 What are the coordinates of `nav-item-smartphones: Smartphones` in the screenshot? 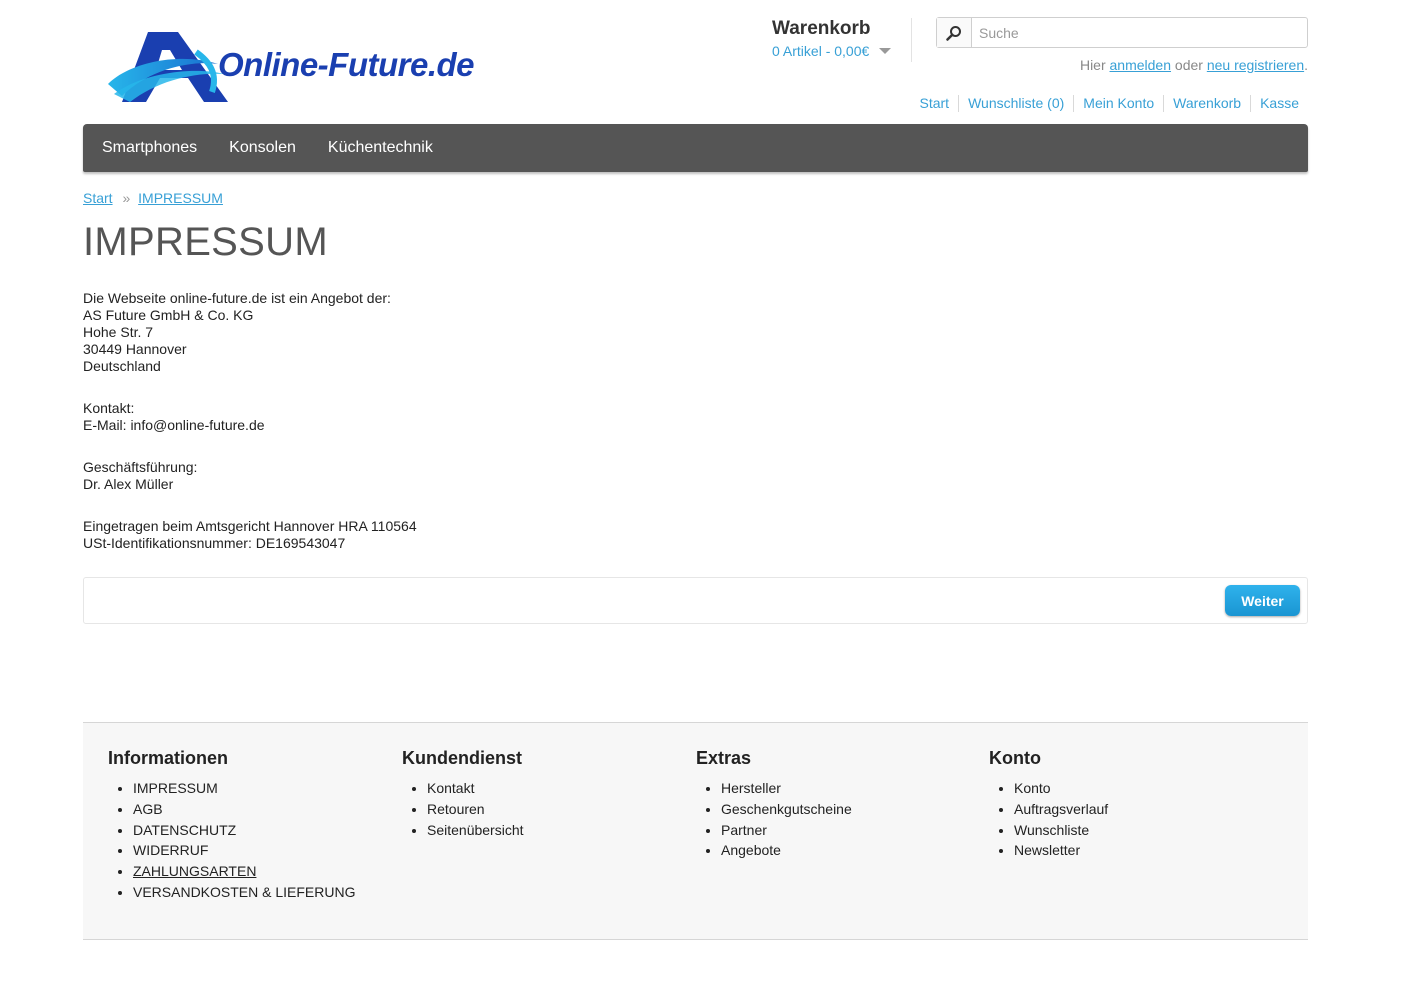 It's located at (149, 148).